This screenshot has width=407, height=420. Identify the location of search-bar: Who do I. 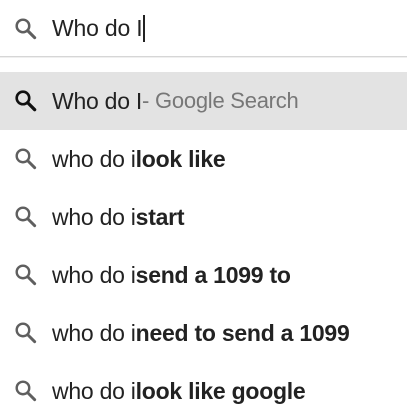
(203, 28).